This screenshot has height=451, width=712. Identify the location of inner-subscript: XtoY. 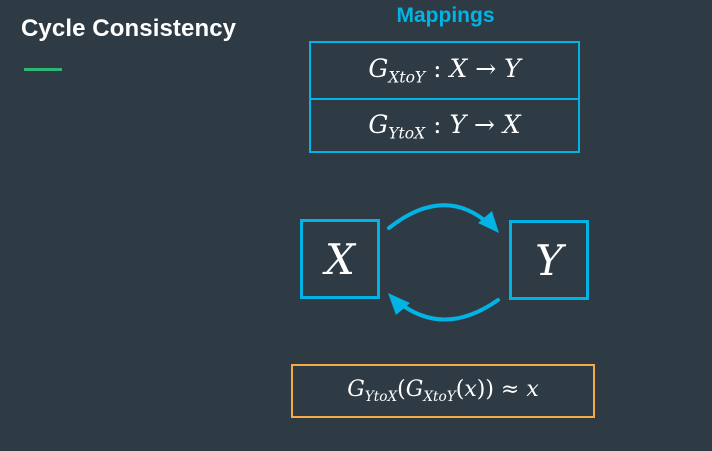
(439, 396).